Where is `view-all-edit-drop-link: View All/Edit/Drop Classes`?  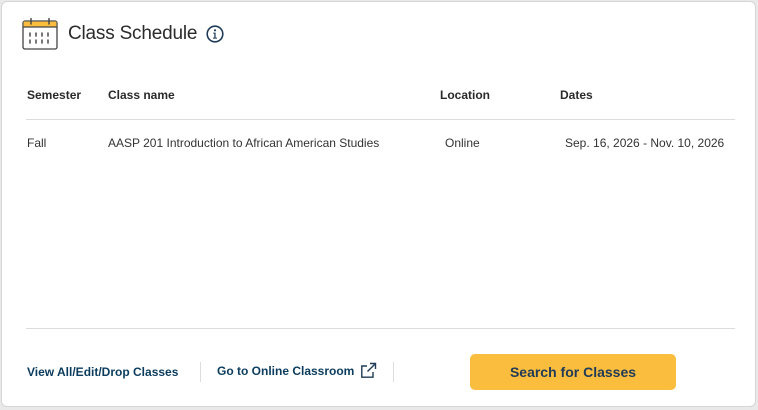
view-all-edit-drop-link: View All/Edit/Drop Classes is located at coordinates (102, 372).